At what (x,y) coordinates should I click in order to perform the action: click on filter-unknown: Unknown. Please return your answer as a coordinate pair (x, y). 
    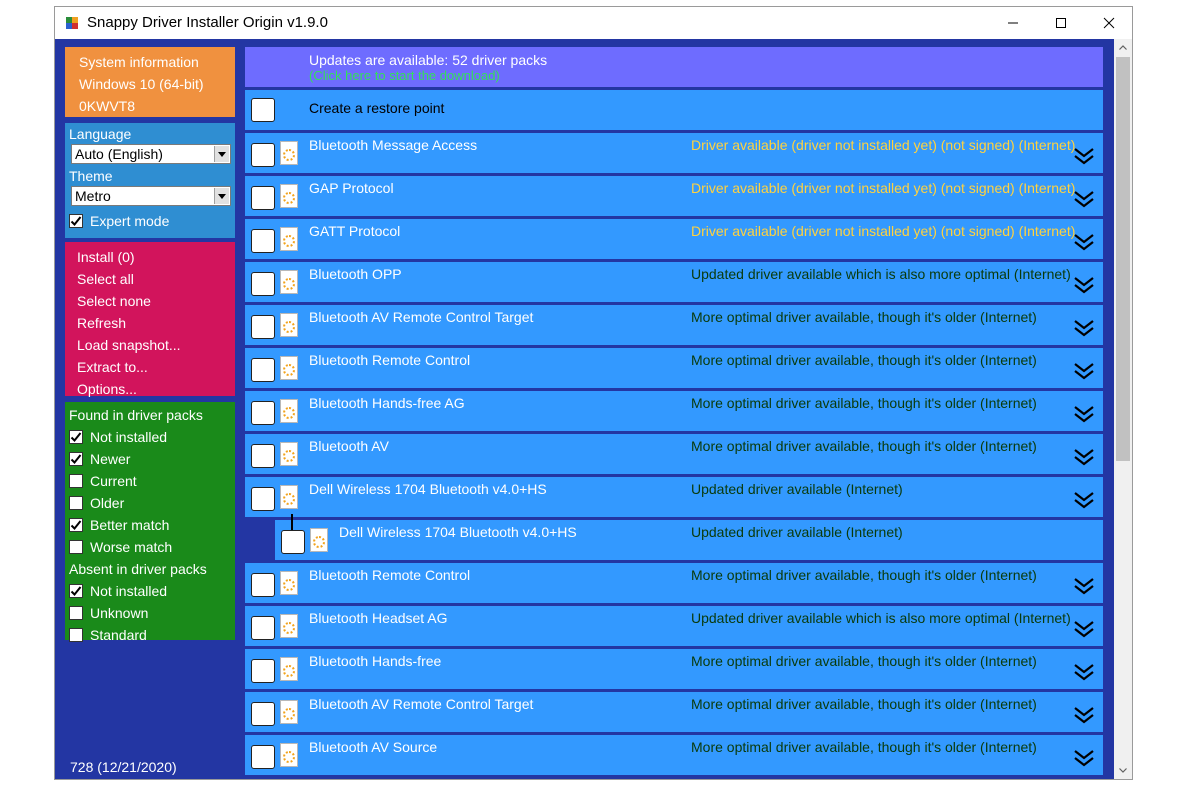
    Looking at the image, I should click on (152, 613).